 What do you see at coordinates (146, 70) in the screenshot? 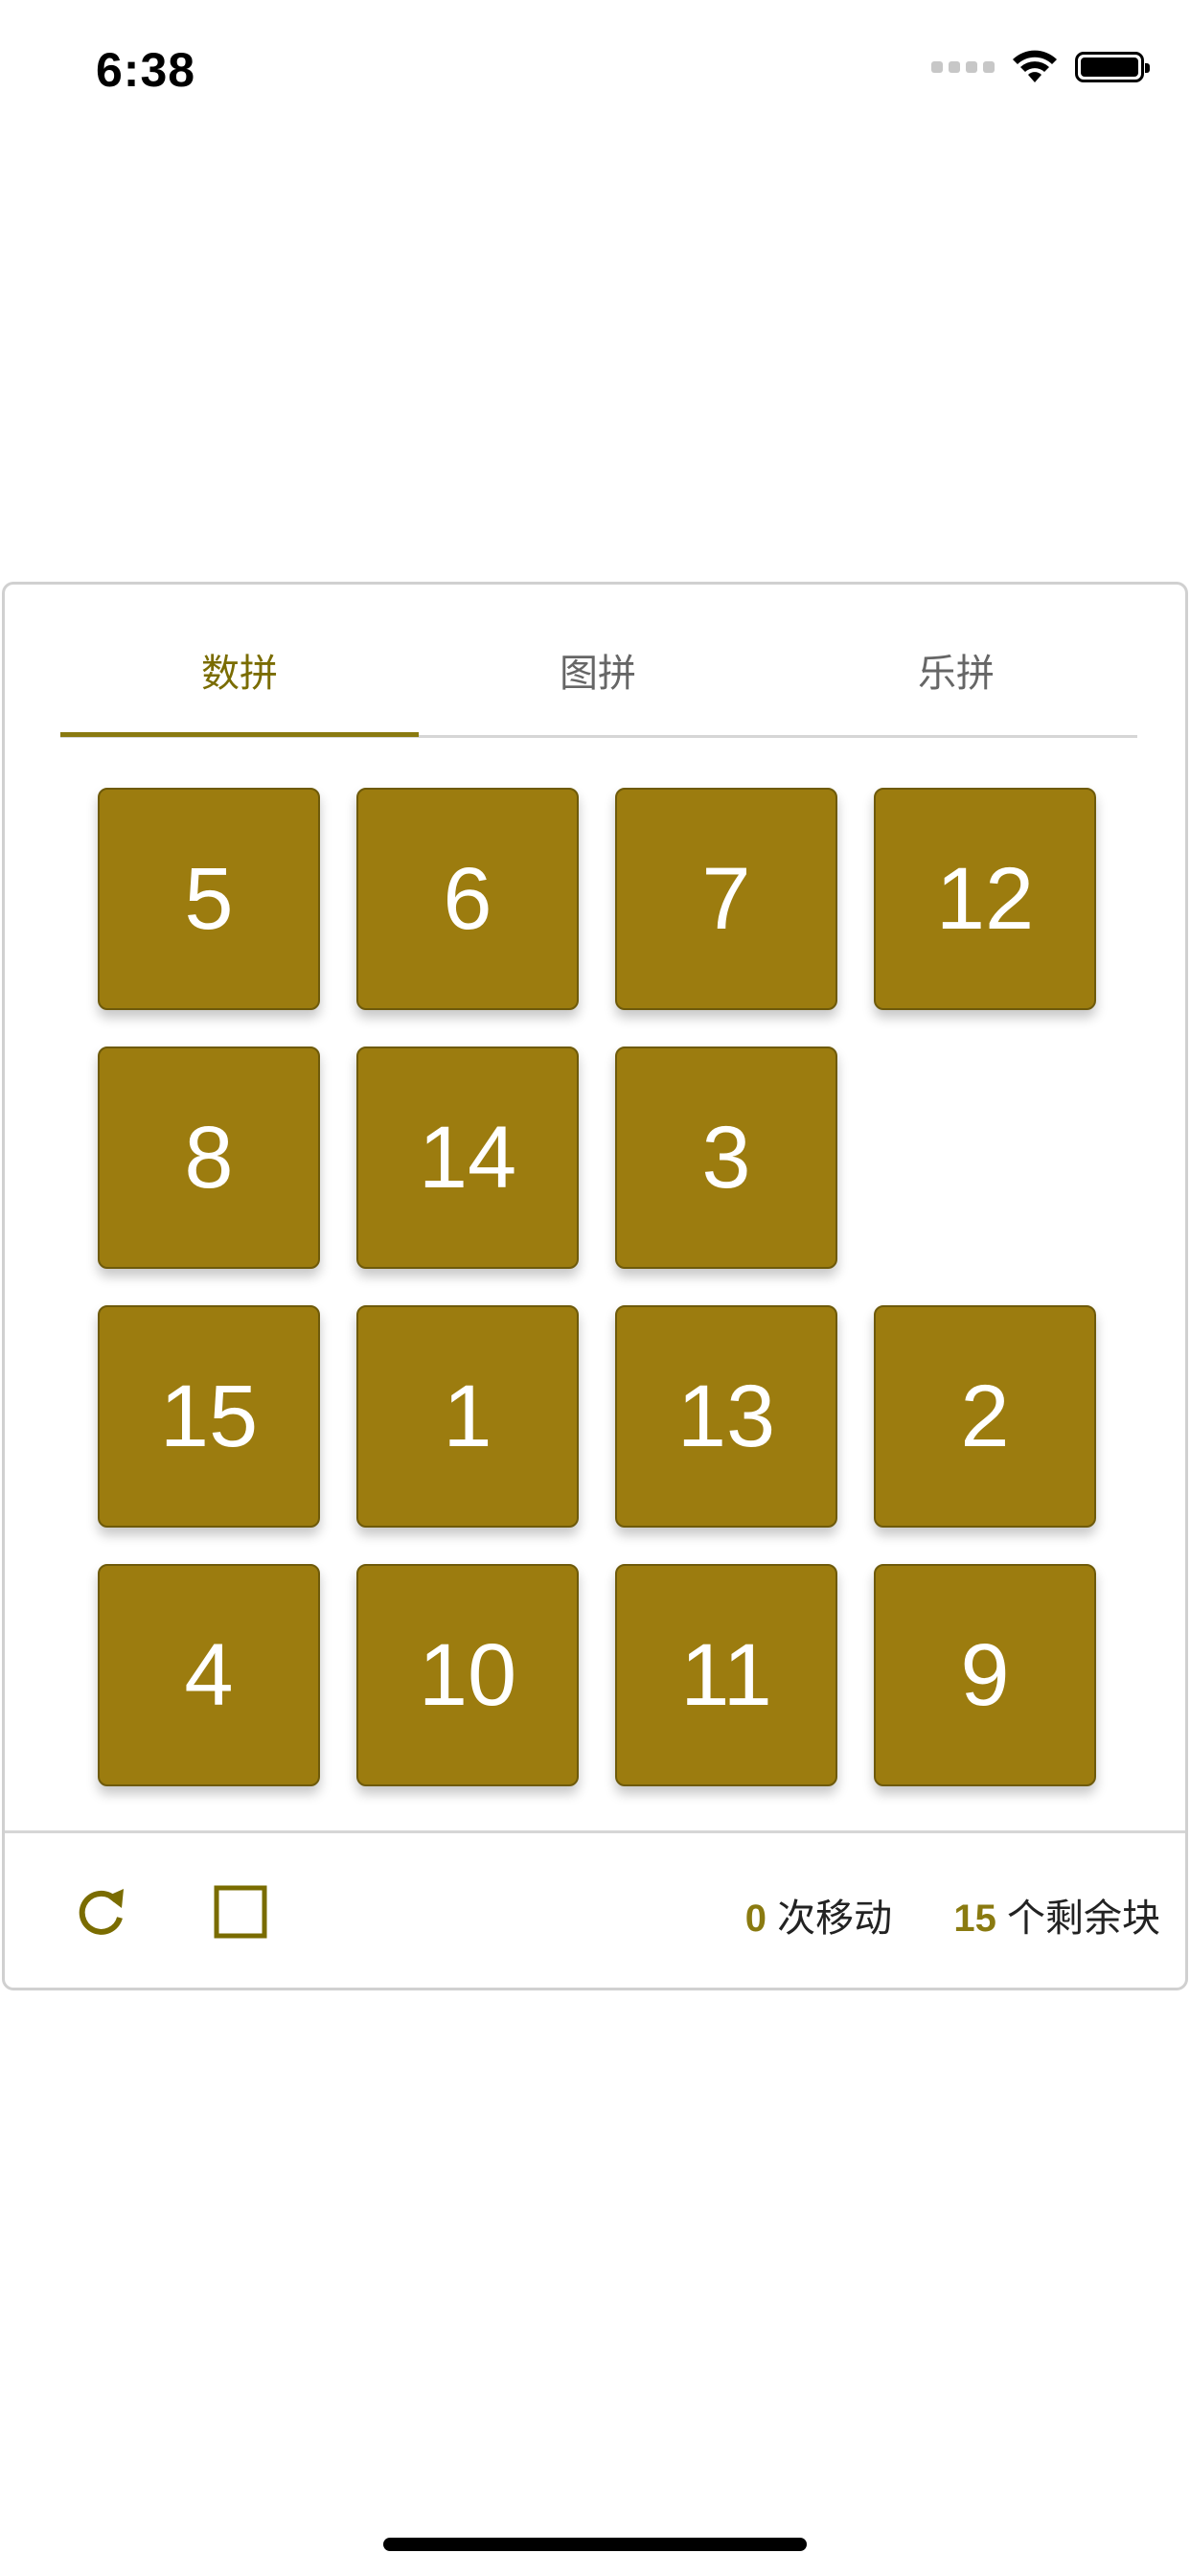
I see `status-time: 6:38` at bounding box center [146, 70].